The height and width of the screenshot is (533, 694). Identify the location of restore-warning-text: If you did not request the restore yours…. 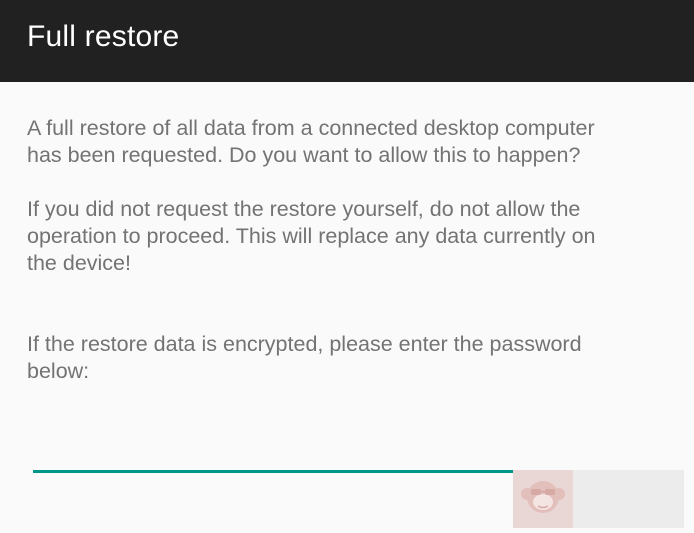
(311, 236).